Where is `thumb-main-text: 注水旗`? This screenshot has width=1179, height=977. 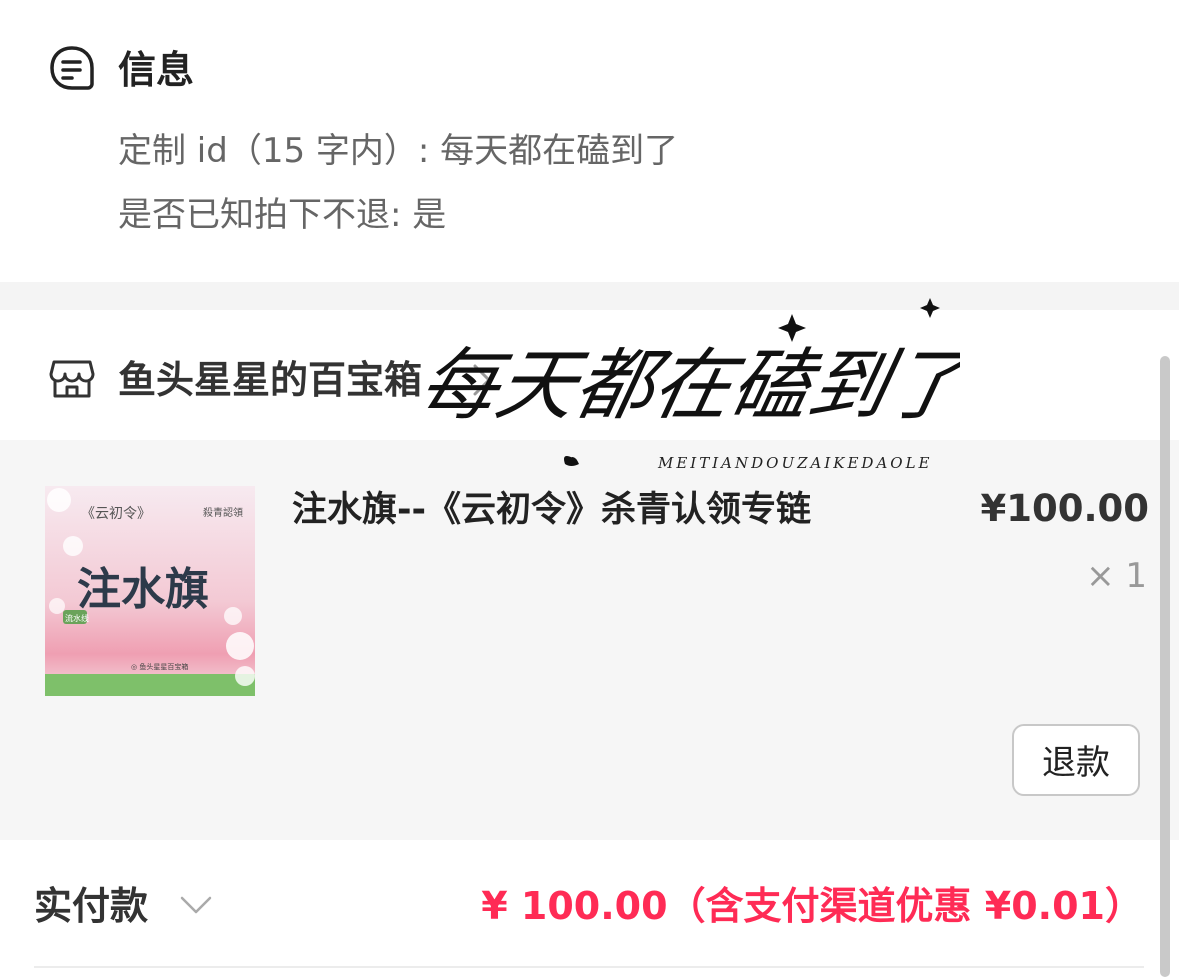 thumb-main-text: 注水旗 is located at coordinates (143, 589).